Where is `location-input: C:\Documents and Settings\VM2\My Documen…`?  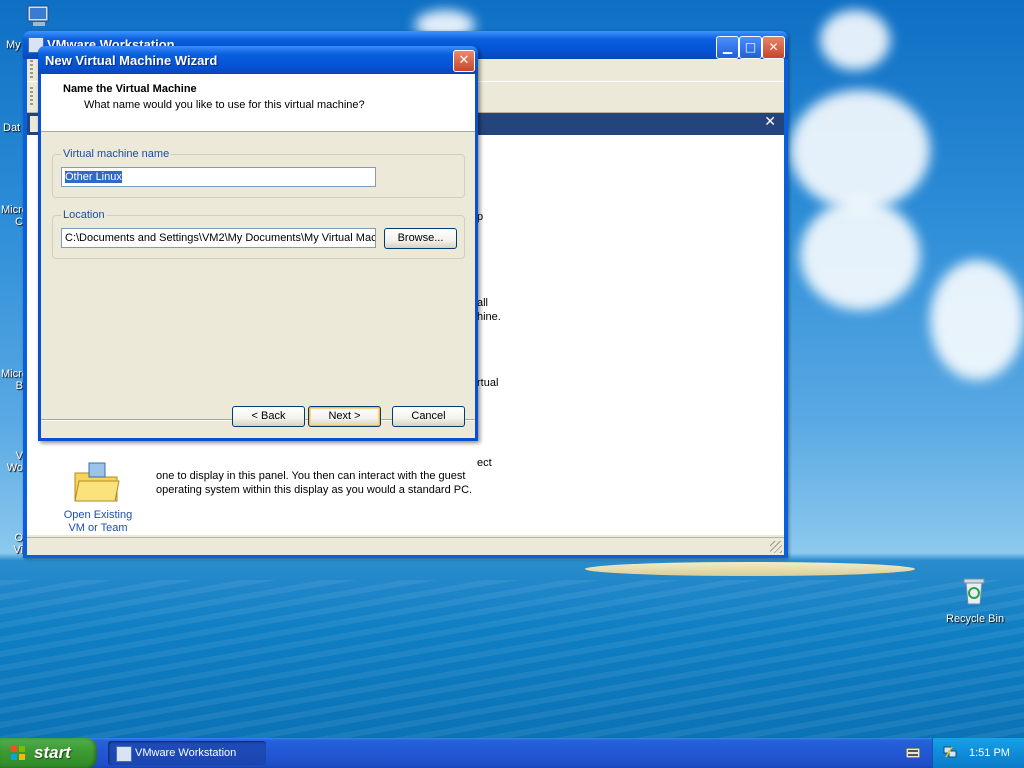 location-input: C:\Documents and Settings\VM2\My Documen… is located at coordinates (218, 238).